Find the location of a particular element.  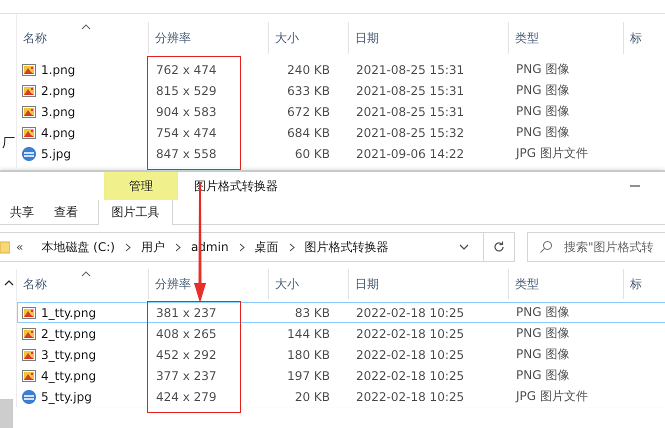

size-cell-text: 20 KB is located at coordinates (312, 397).